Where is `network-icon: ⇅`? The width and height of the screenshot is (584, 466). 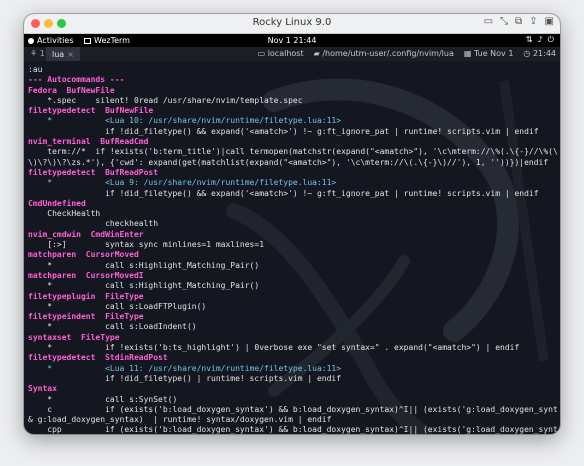
network-icon: ⇅ is located at coordinates (529, 39).